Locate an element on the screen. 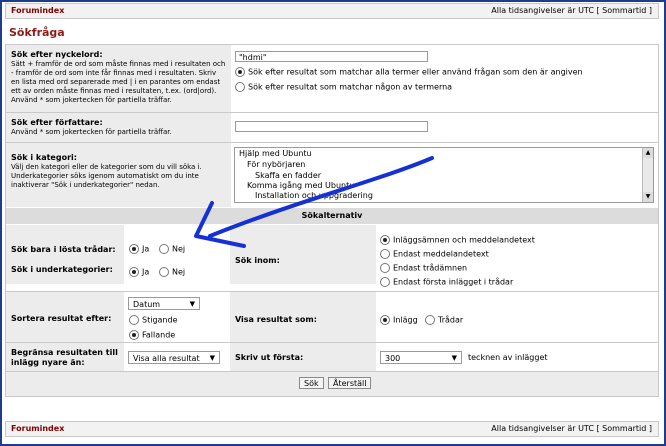  print-first-label: Skriv ut första: is located at coordinates (269, 357).